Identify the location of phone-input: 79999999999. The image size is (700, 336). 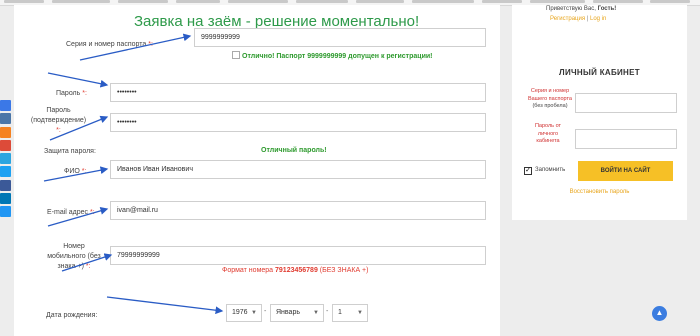
(298, 255).